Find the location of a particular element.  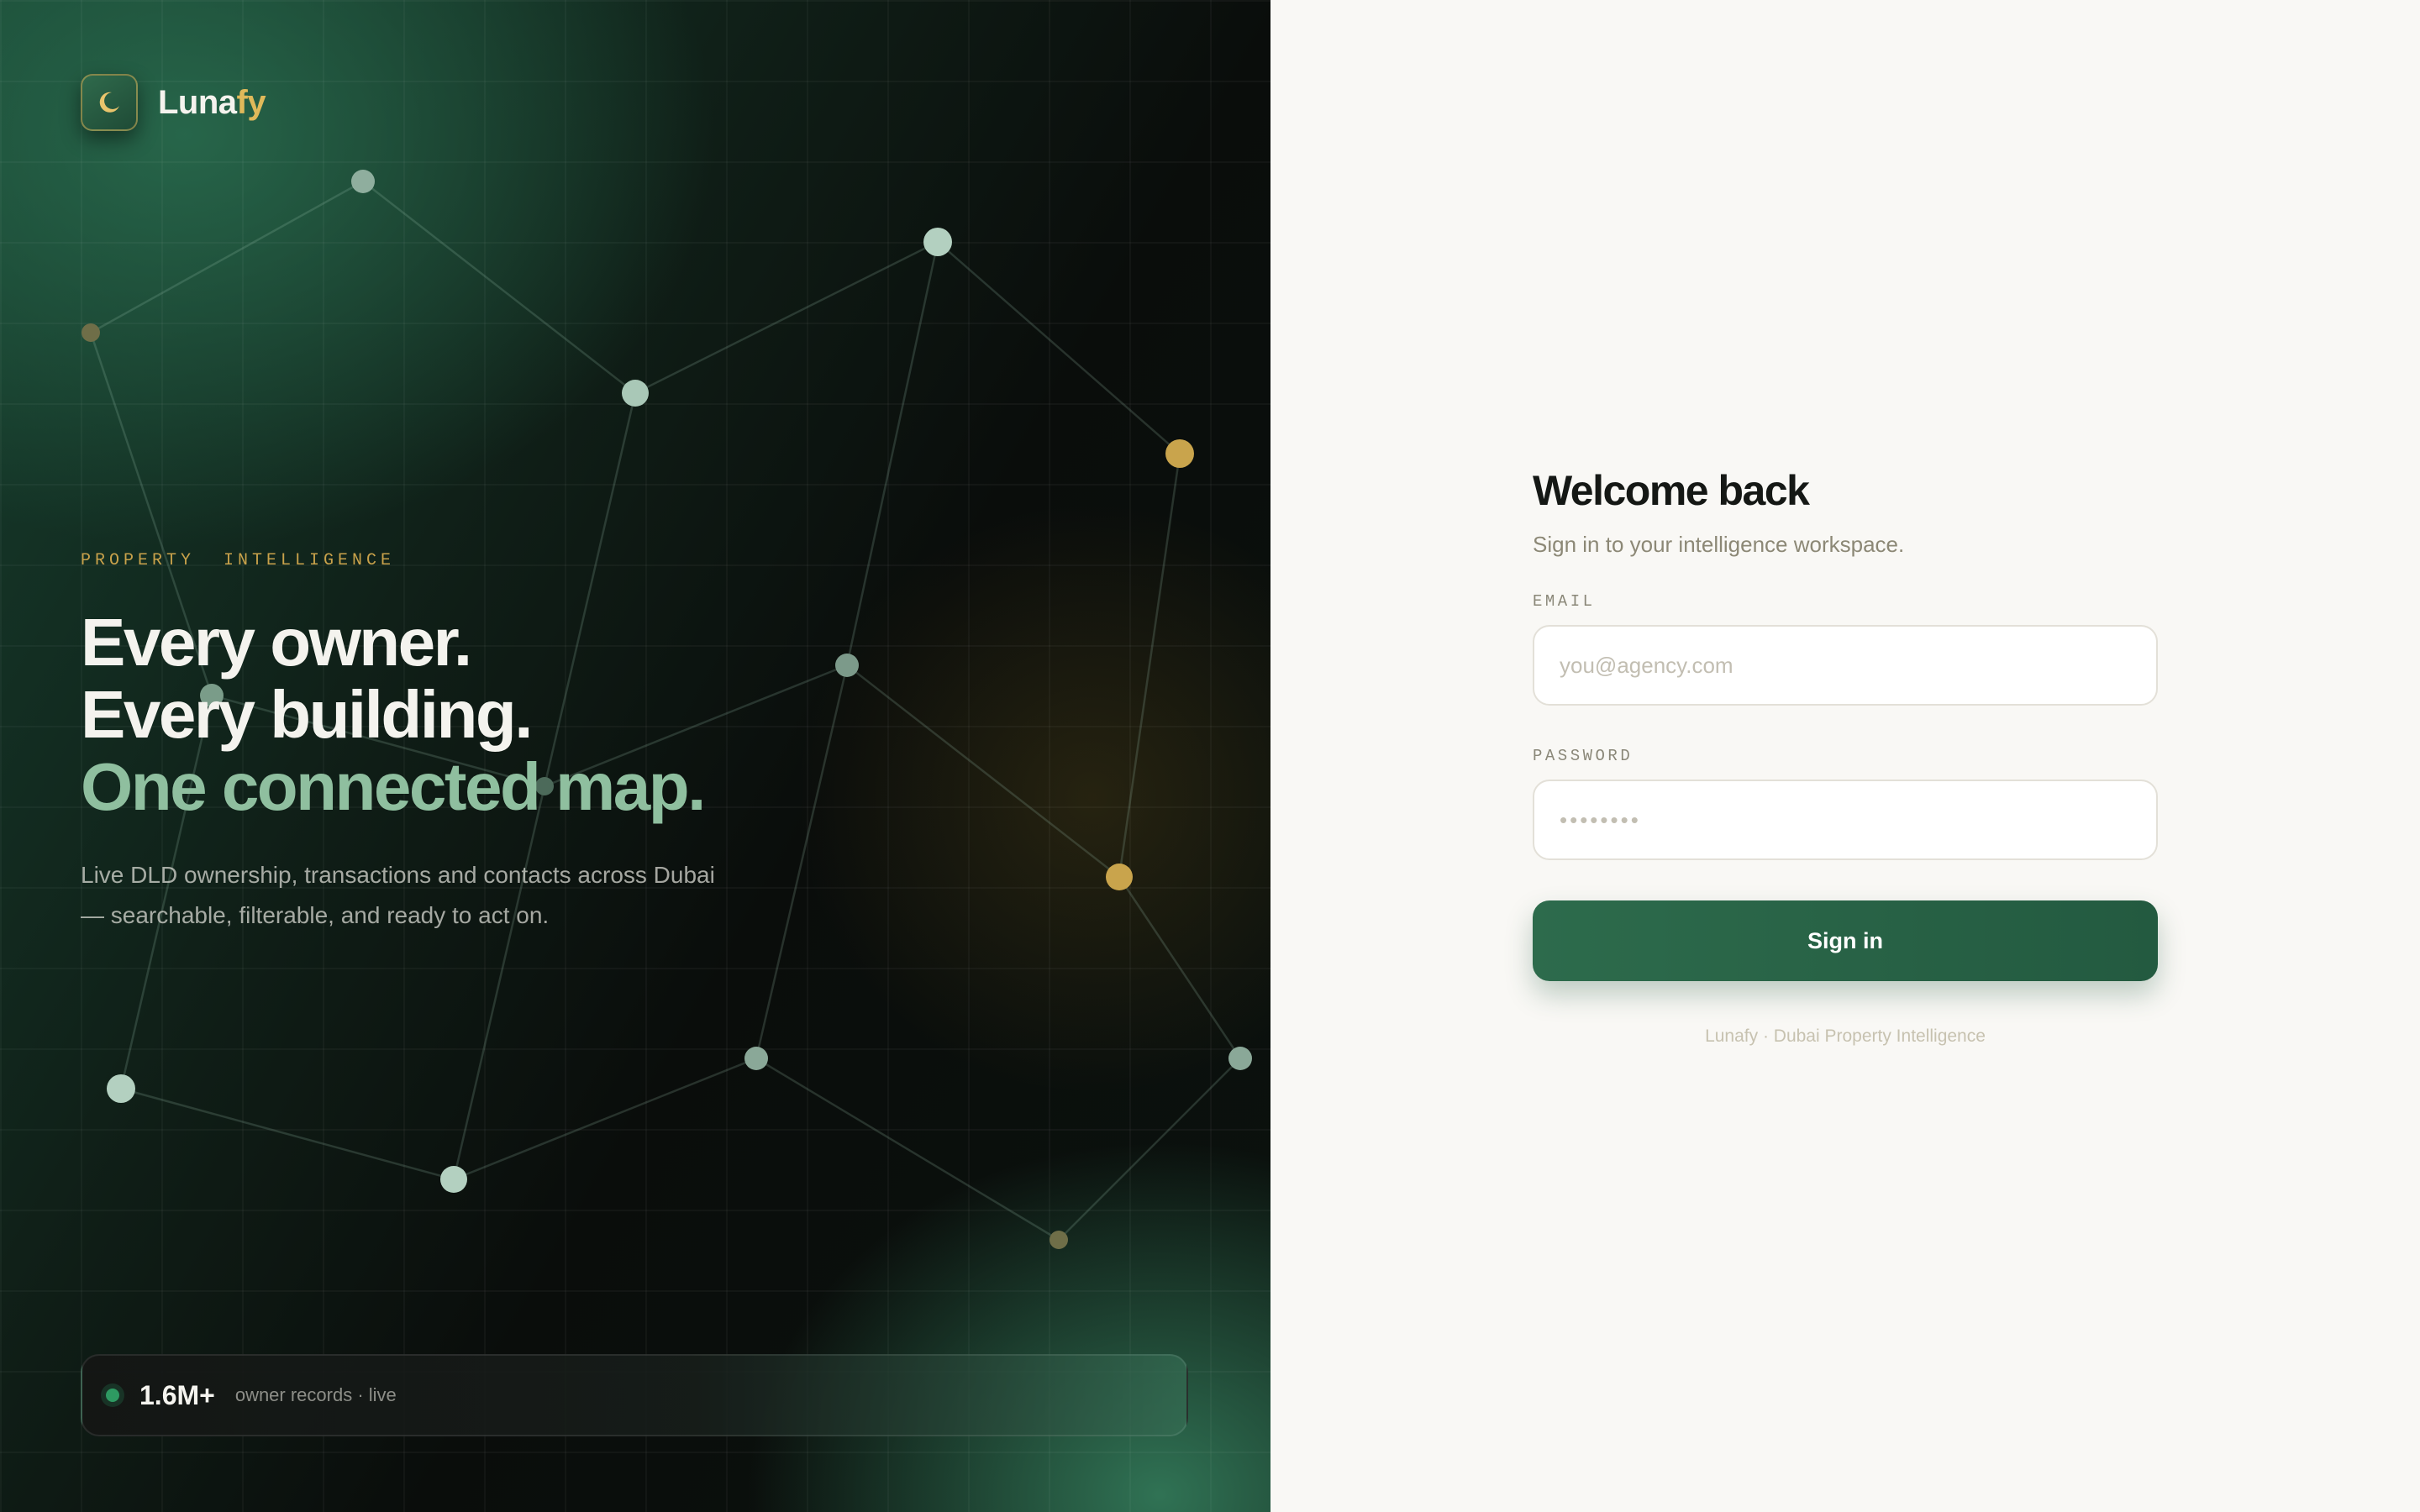

brand-name: Lunafy is located at coordinates (212, 103).